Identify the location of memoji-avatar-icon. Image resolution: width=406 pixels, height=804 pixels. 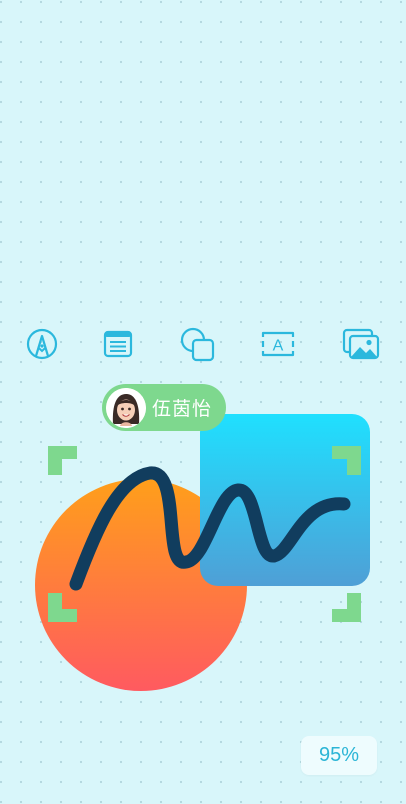
(126, 407).